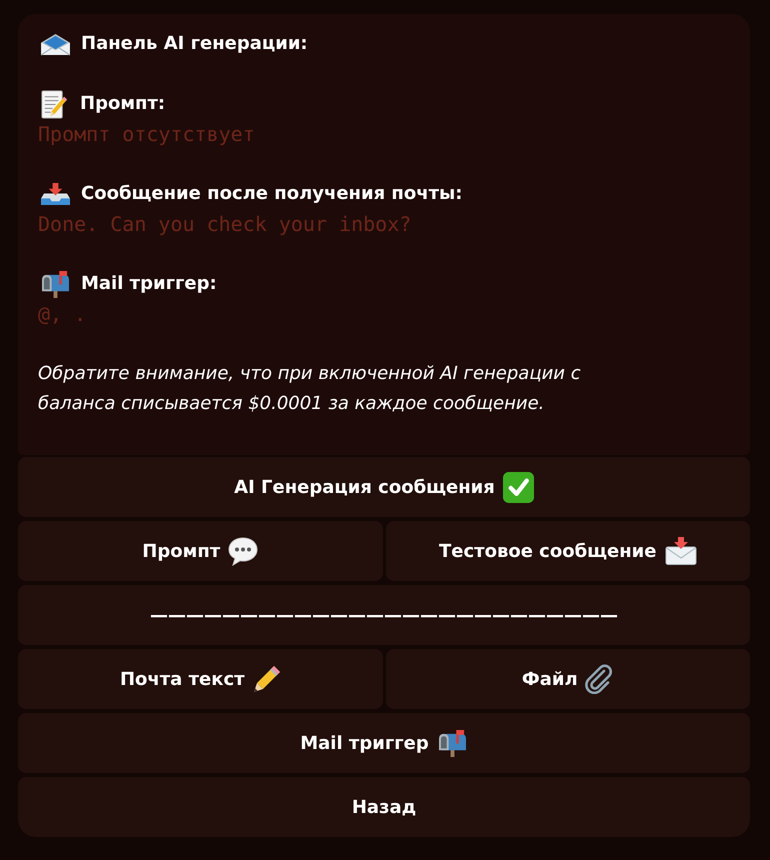  Describe the element at coordinates (266, 679) in the screenshot. I see `pencil-icon` at that location.